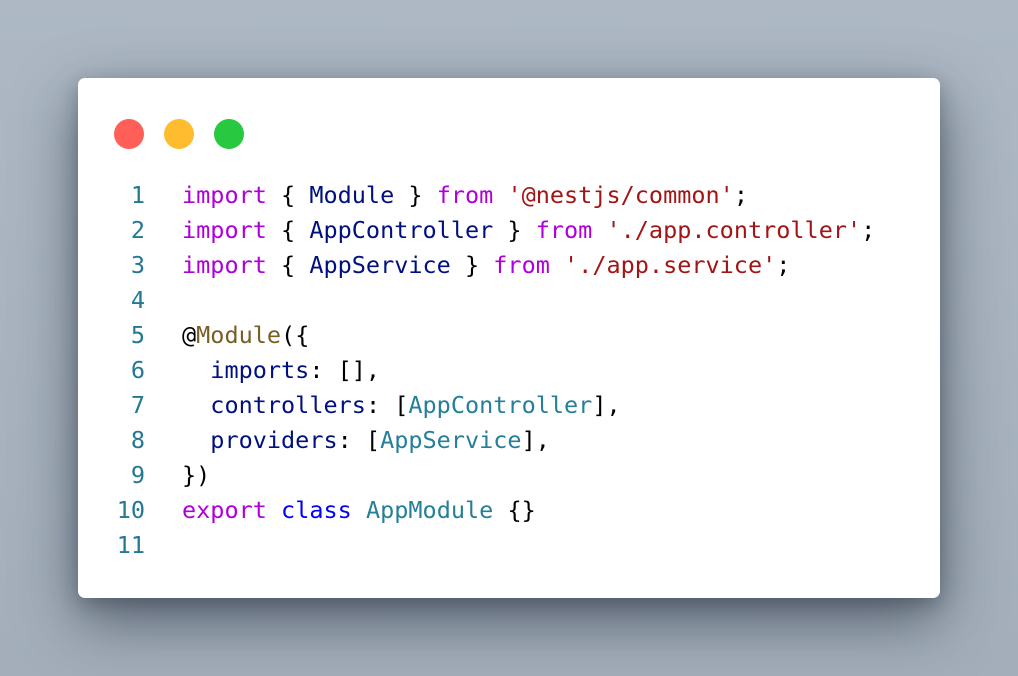  I want to click on code-line-content: providers: [AppService],, so click(366, 440).